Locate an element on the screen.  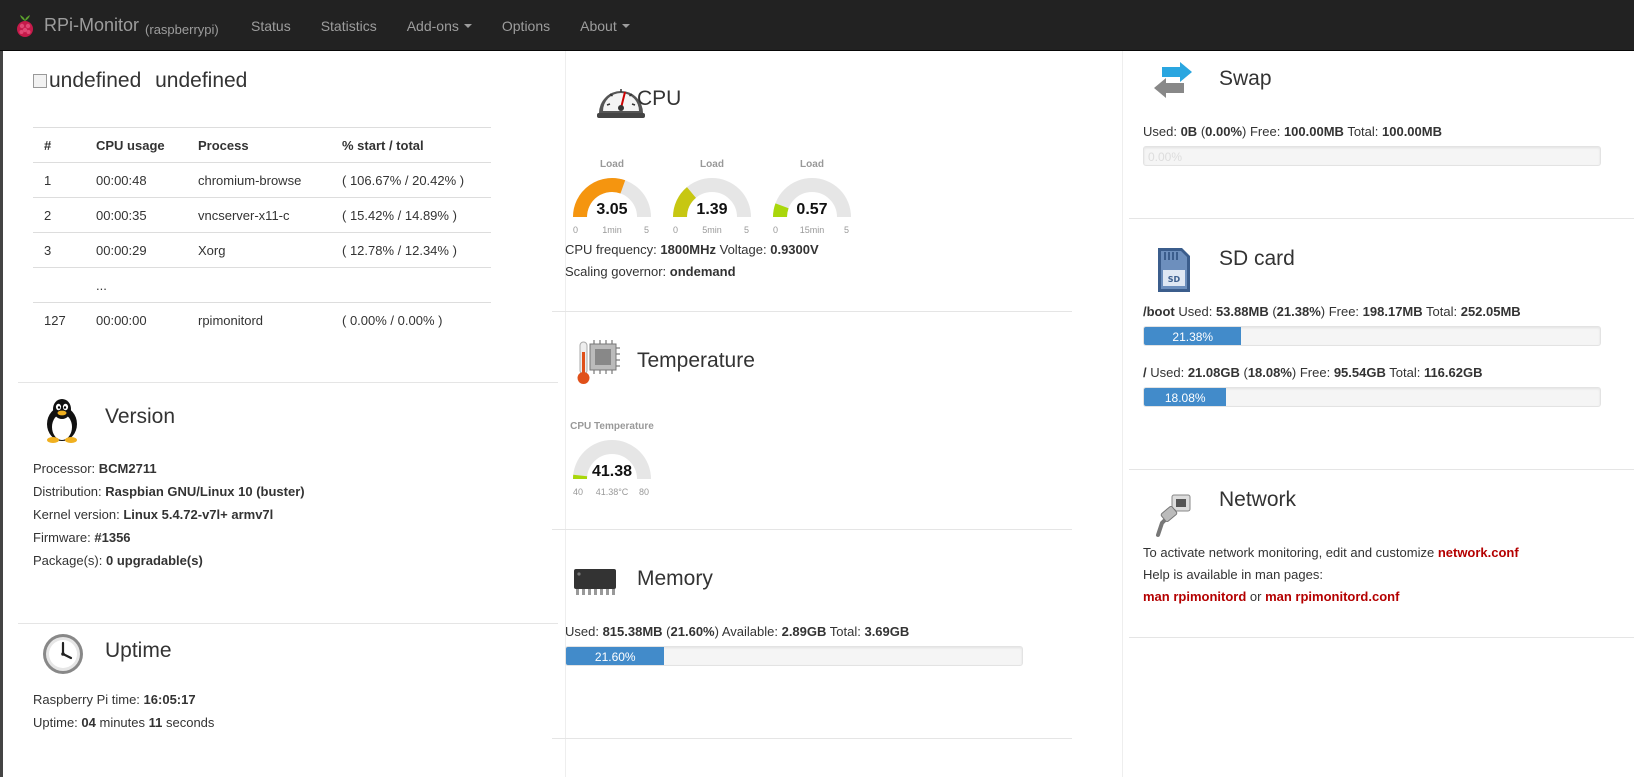
man-rpimonitord-link: man rpimonitord is located at coordinates (1194, 596).